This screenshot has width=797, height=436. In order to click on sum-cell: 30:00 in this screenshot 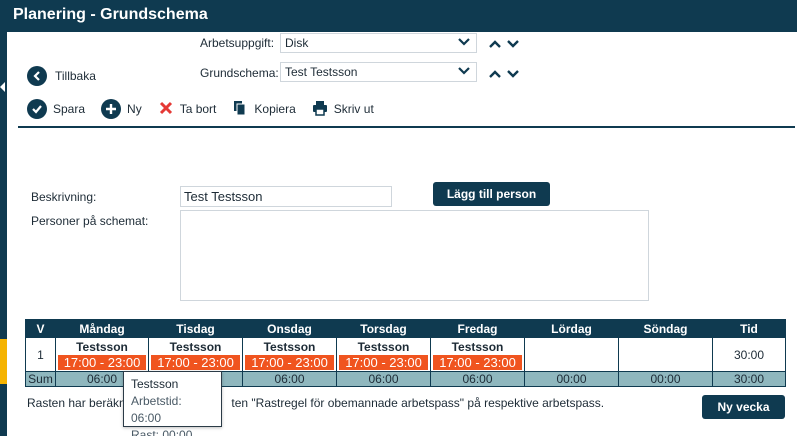, I will do `click(749, 379)`.